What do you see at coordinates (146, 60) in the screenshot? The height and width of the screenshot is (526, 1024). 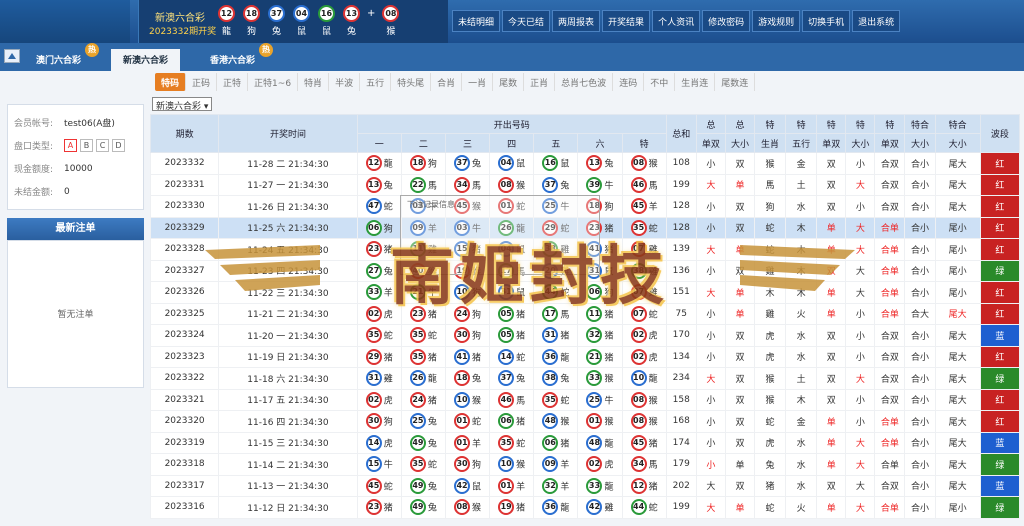 I see `tab-game: 新澳六合彩` at bounding box center [146, 60].